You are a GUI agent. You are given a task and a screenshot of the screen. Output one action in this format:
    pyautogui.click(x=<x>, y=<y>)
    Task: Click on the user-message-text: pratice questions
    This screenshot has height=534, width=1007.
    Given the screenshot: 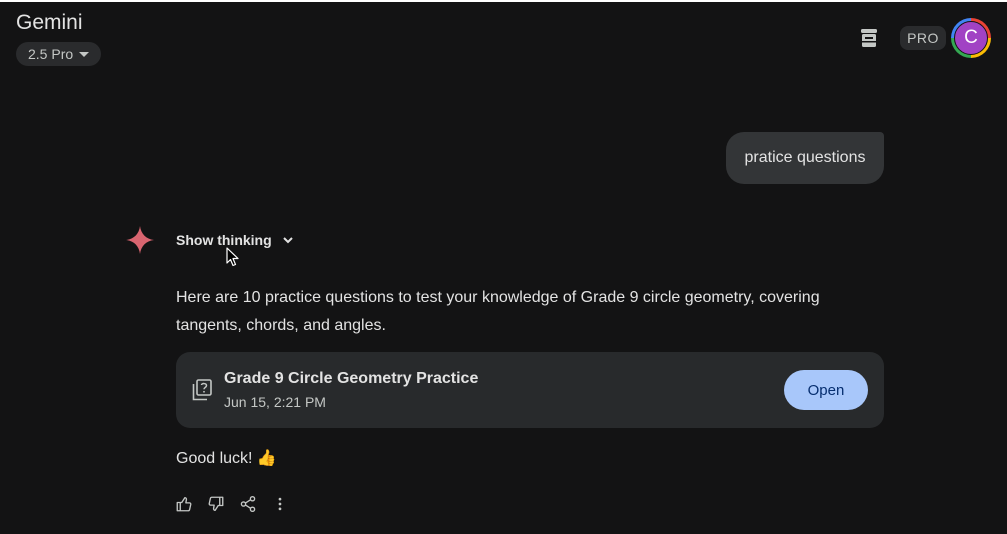 What is the action you would take?
    pyautogui.click(x=805, y=157)
    